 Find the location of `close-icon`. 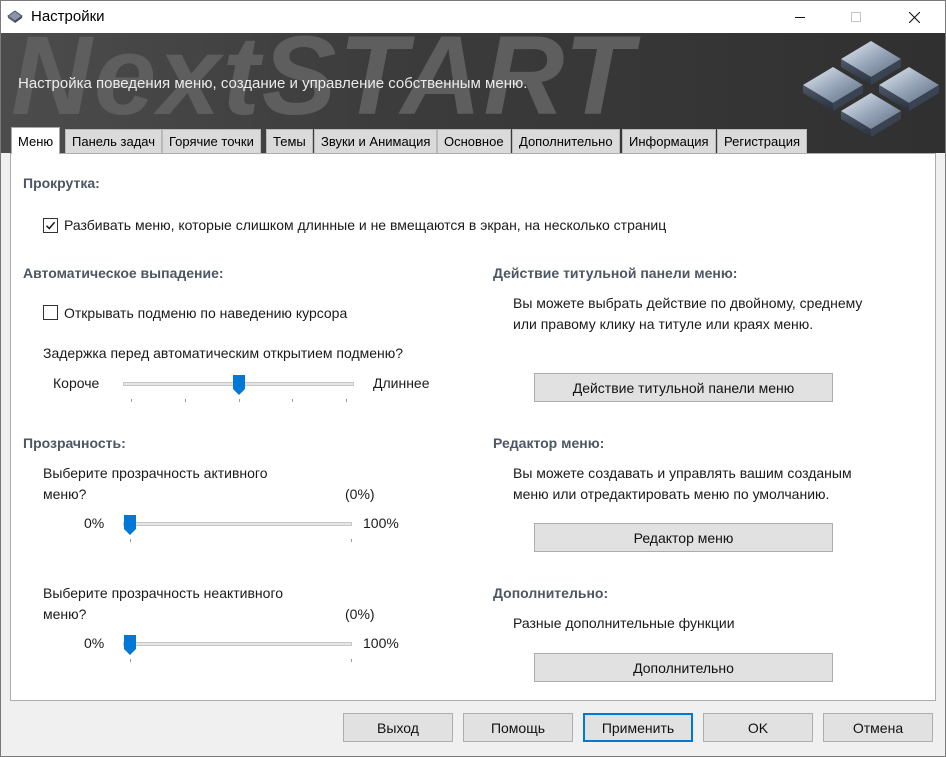

close-icon is located at coordinates (914, 17).